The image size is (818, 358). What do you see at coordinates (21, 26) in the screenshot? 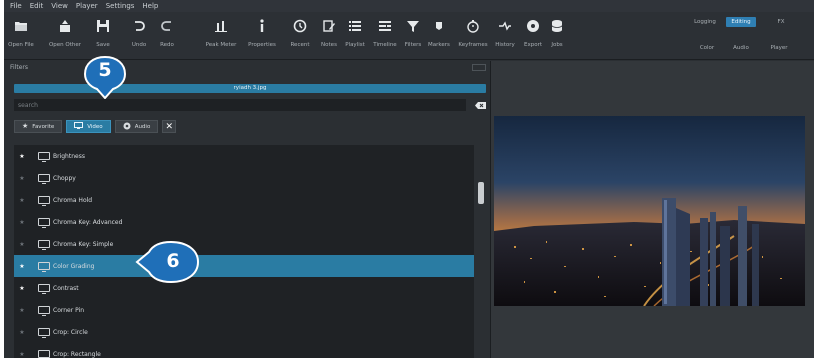
I see `open-file-icon` at bounding box center [21, 26].